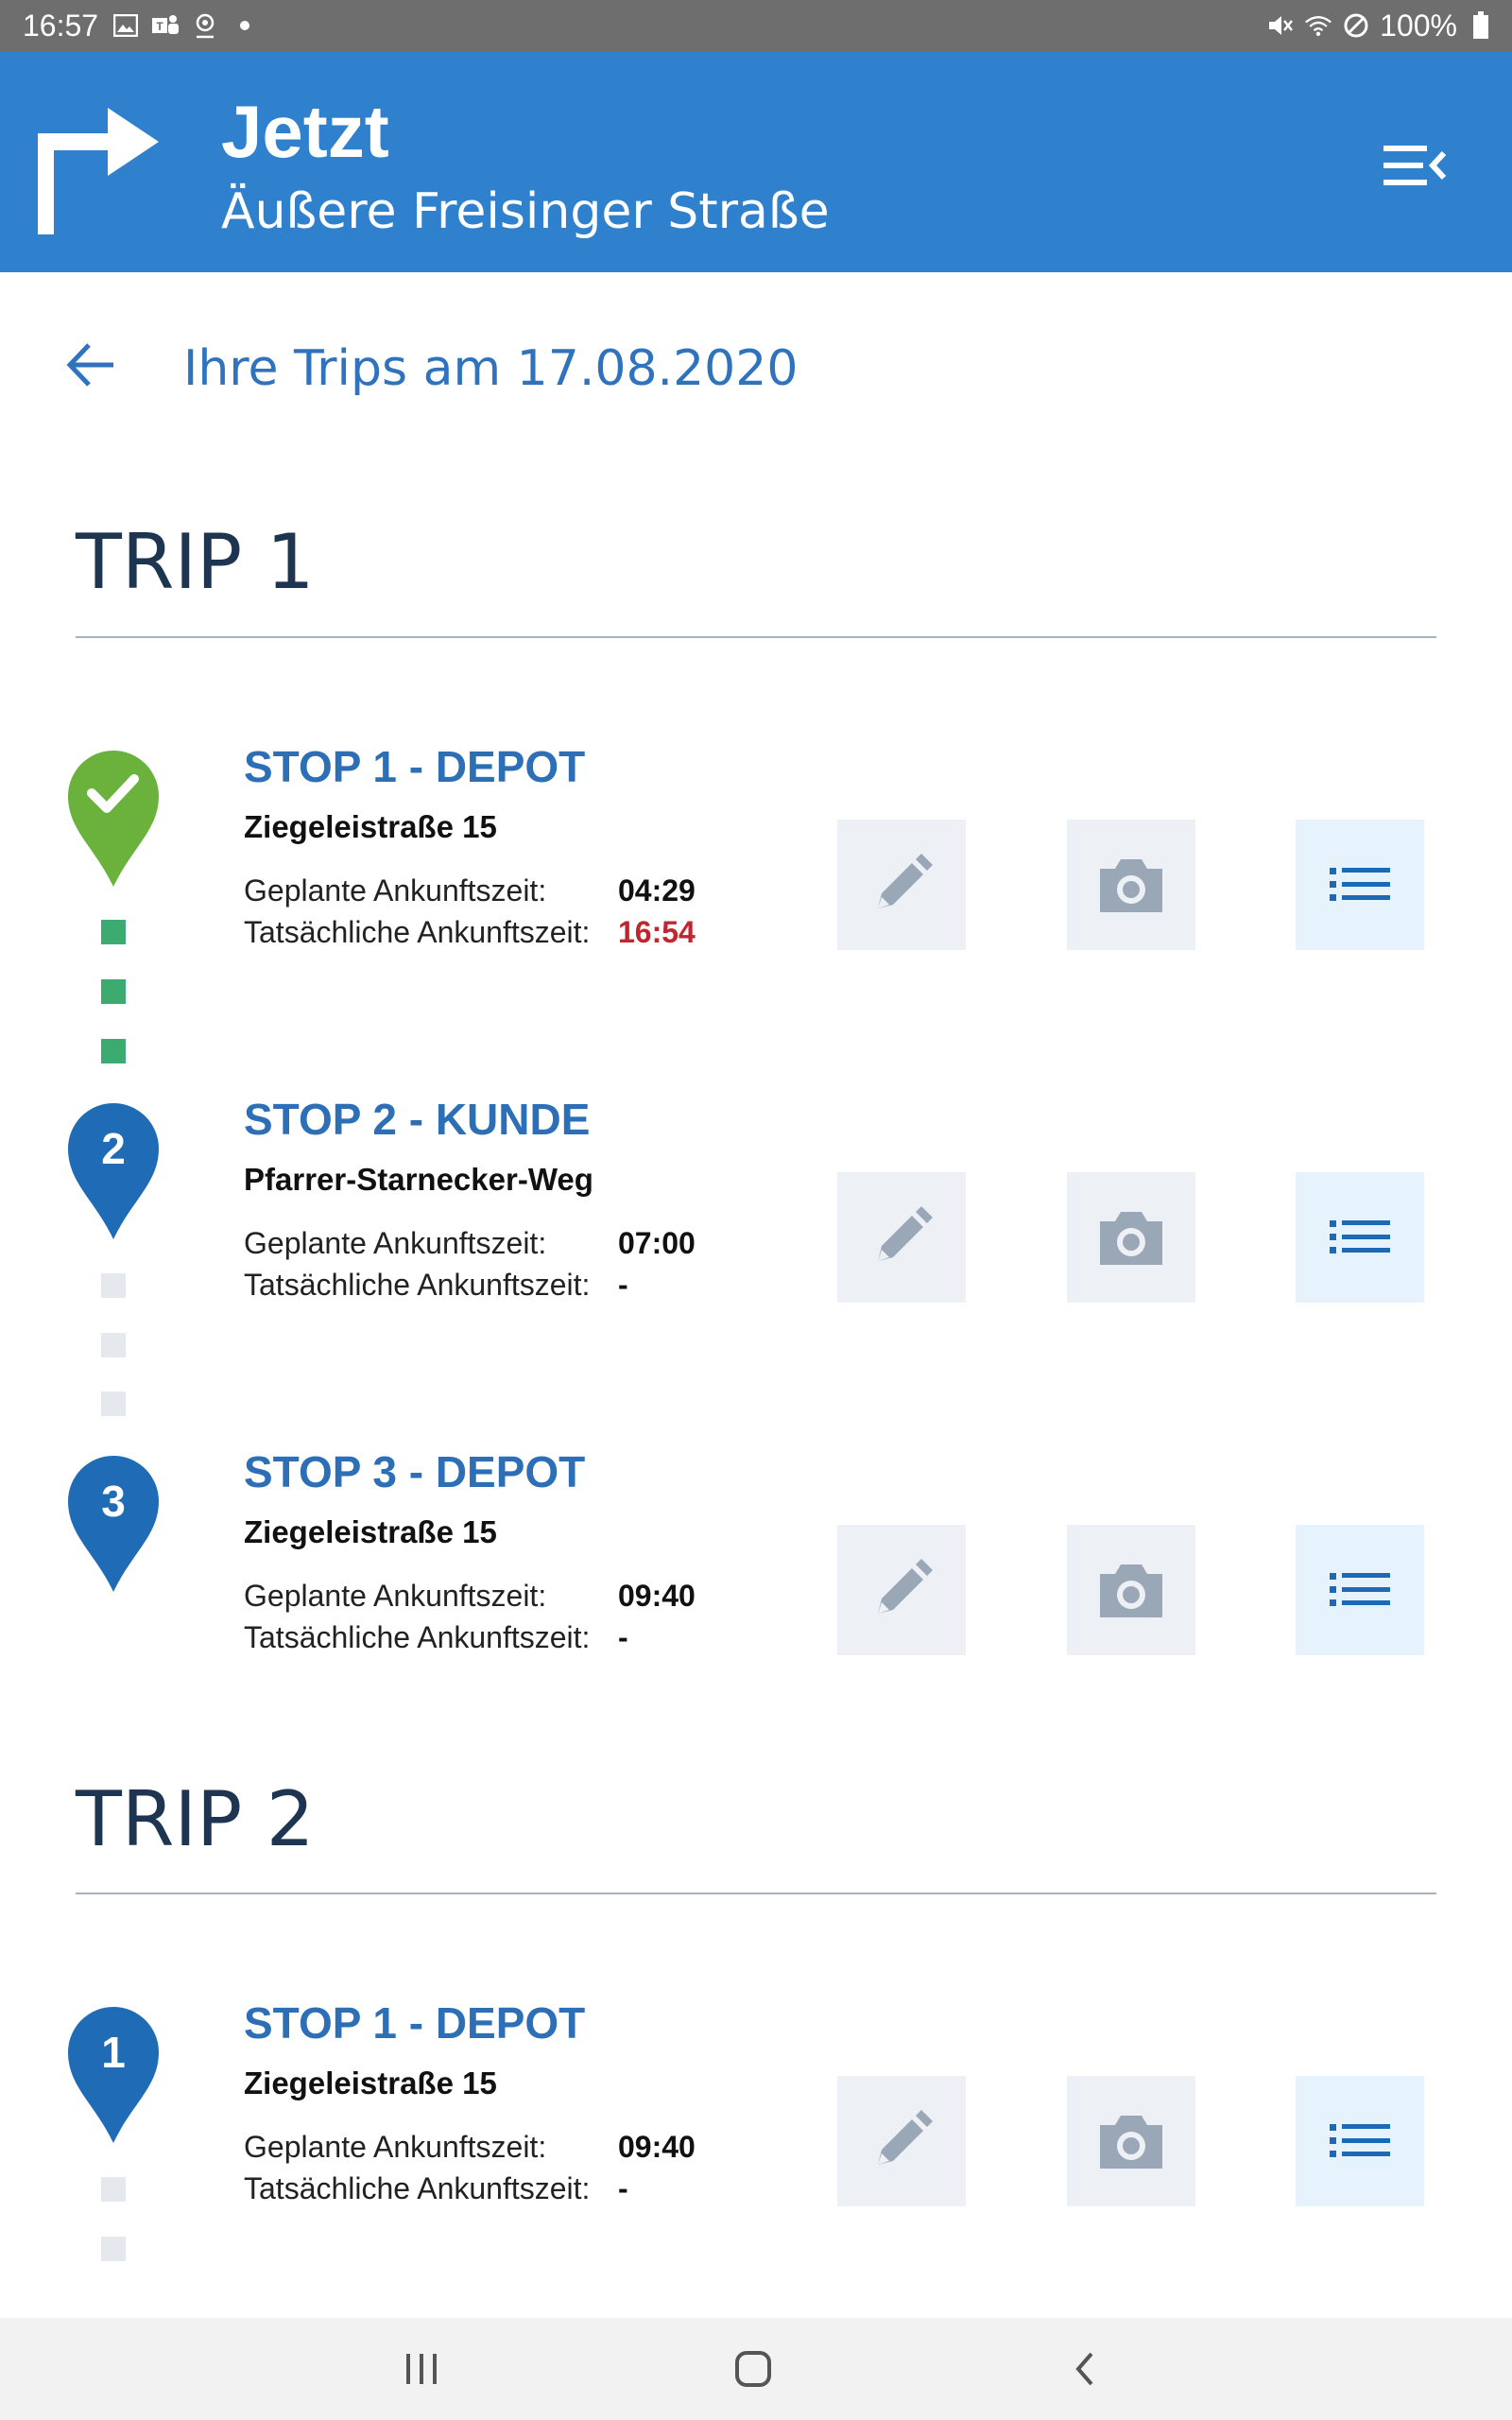 This screenshot has height=2420, width=1512. I want to click on recent-apps-icon, so click(421, 2369).